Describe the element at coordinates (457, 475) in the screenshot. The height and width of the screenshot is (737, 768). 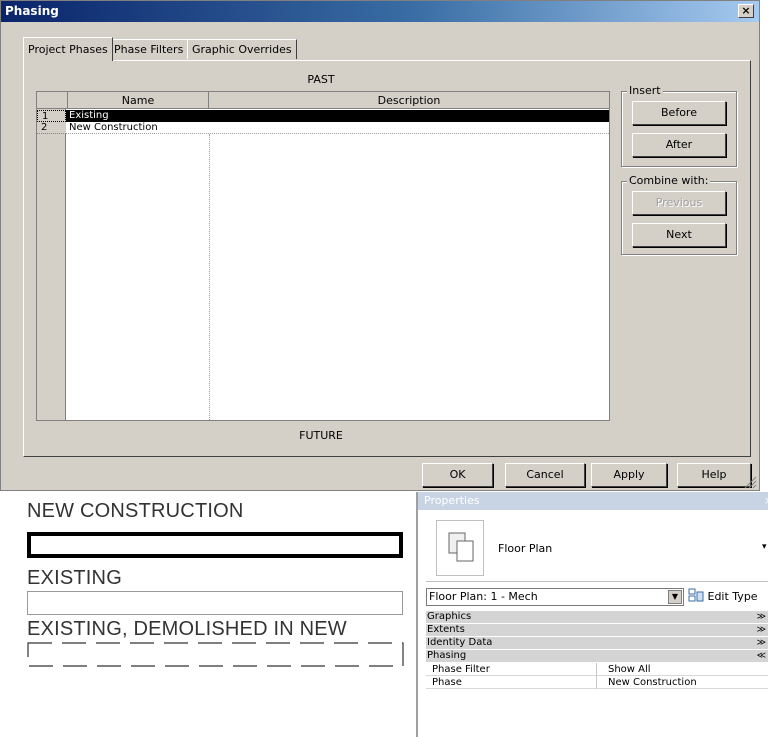
I see `ok-button: OK` at that location.